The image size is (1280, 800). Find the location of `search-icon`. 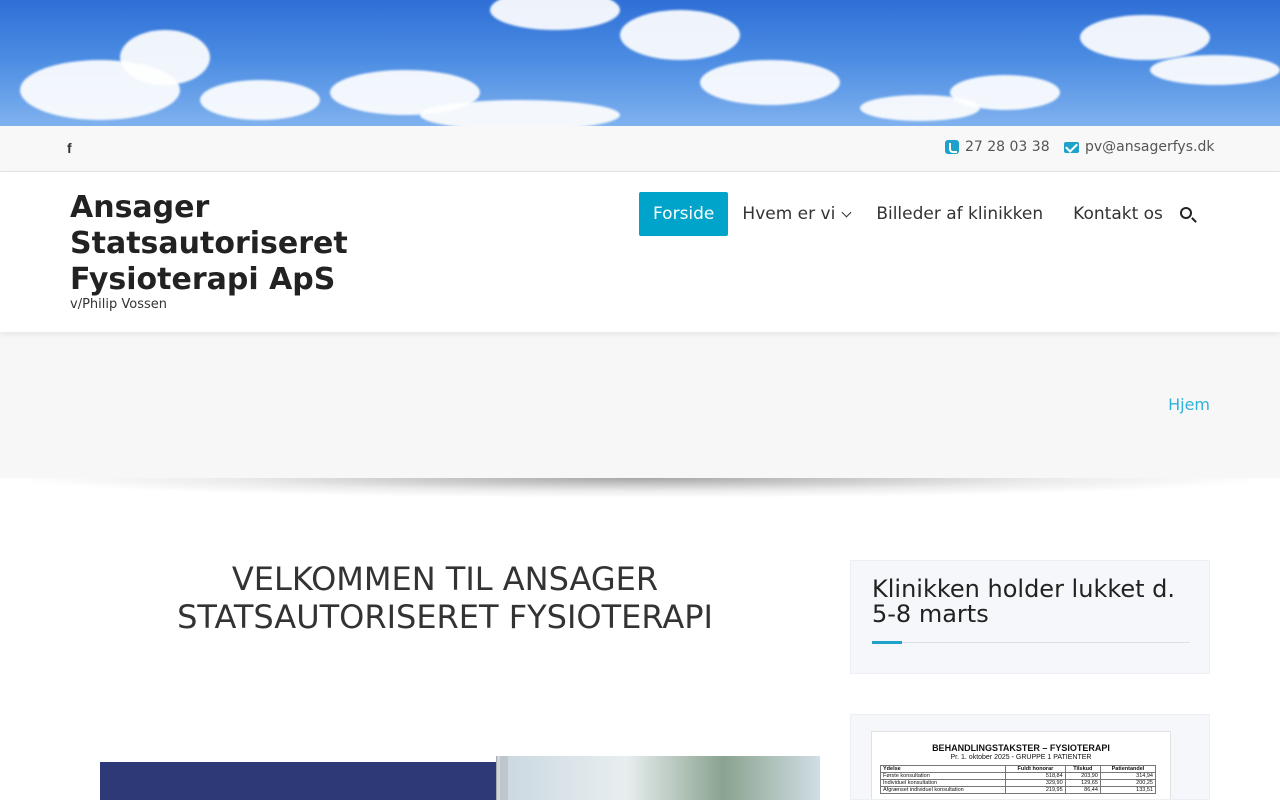

search-icon is located at coordinates (1186, 213).